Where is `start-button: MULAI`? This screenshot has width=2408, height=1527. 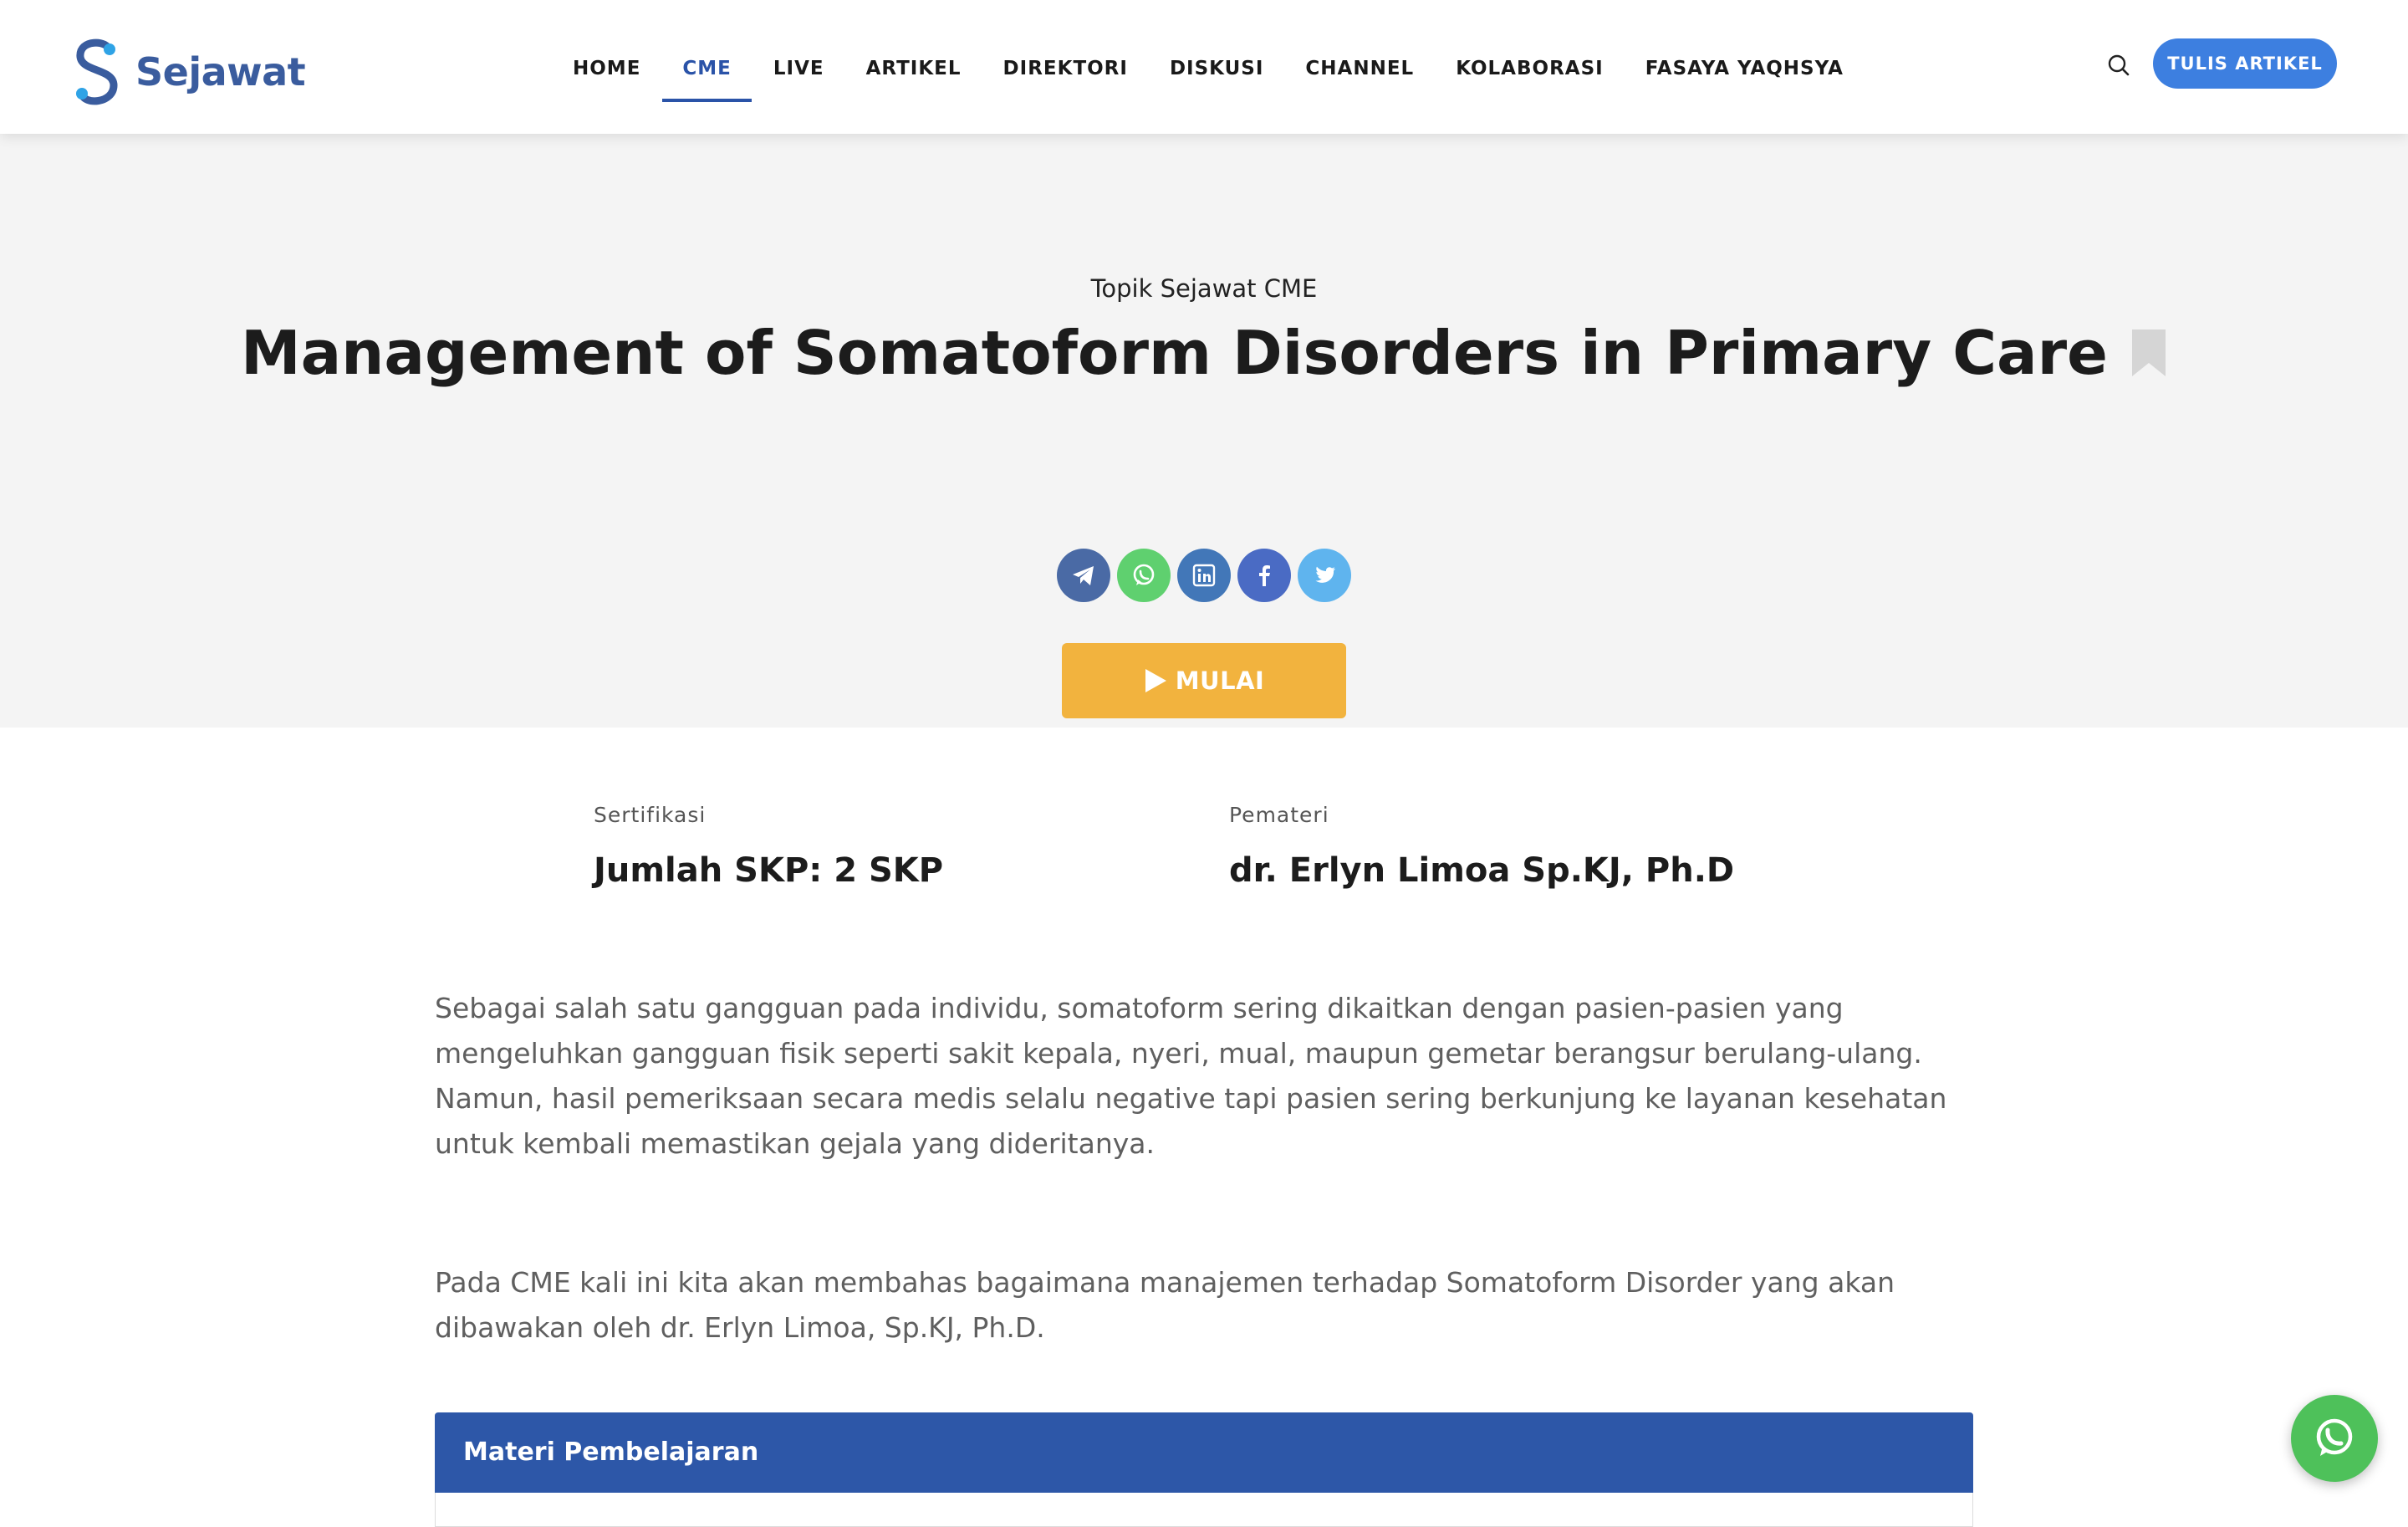
start-button: MULAI is located at coordinates (1204, 681).